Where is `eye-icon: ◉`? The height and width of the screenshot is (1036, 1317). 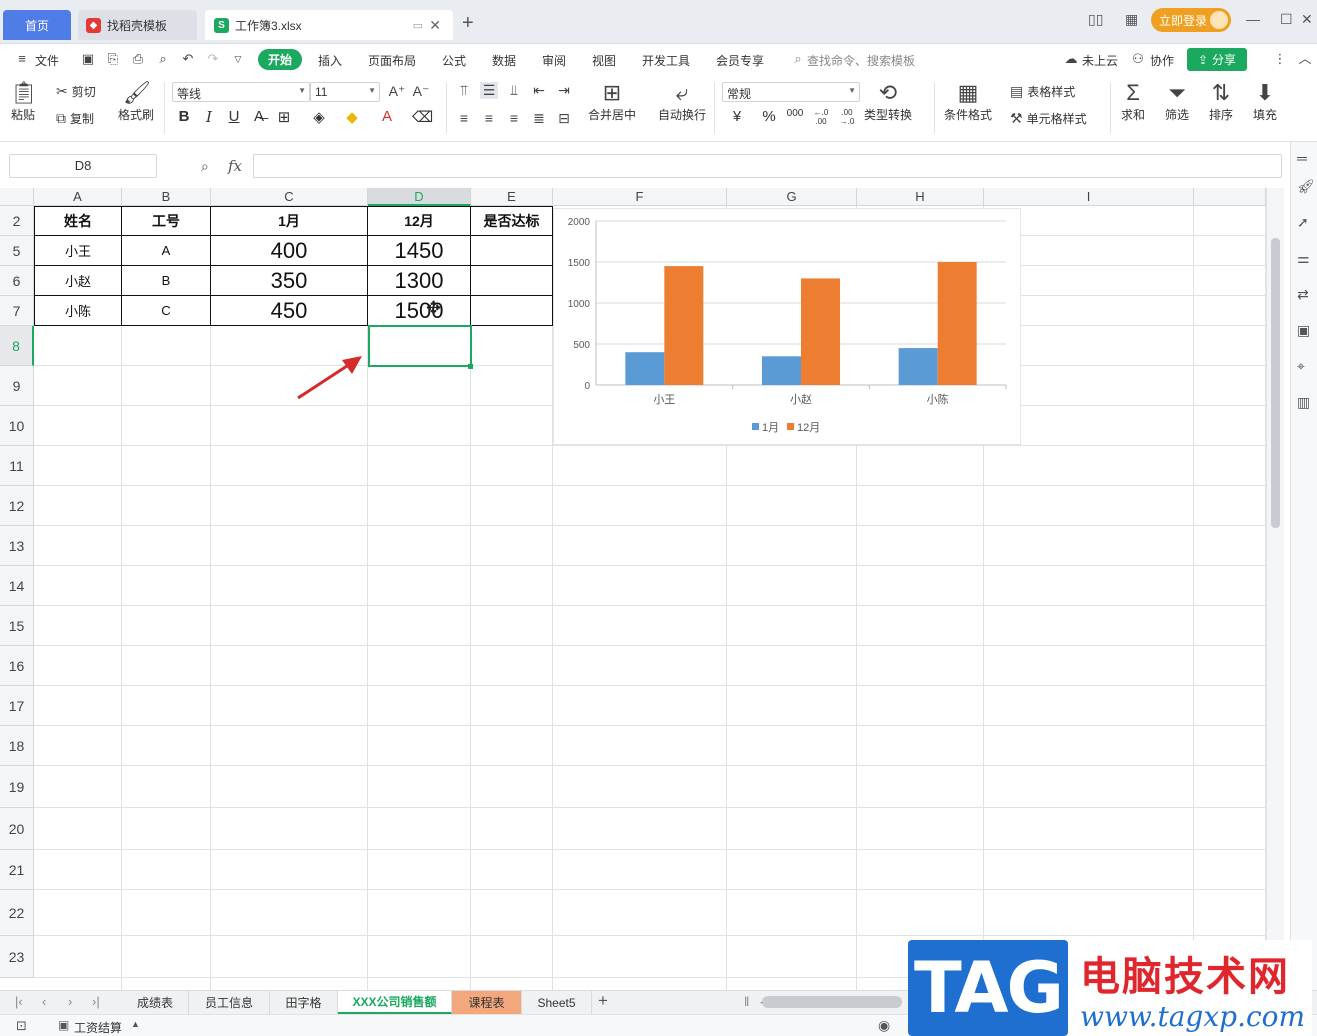 eye-icon: ◉ is located at coordinates (884, 1025).